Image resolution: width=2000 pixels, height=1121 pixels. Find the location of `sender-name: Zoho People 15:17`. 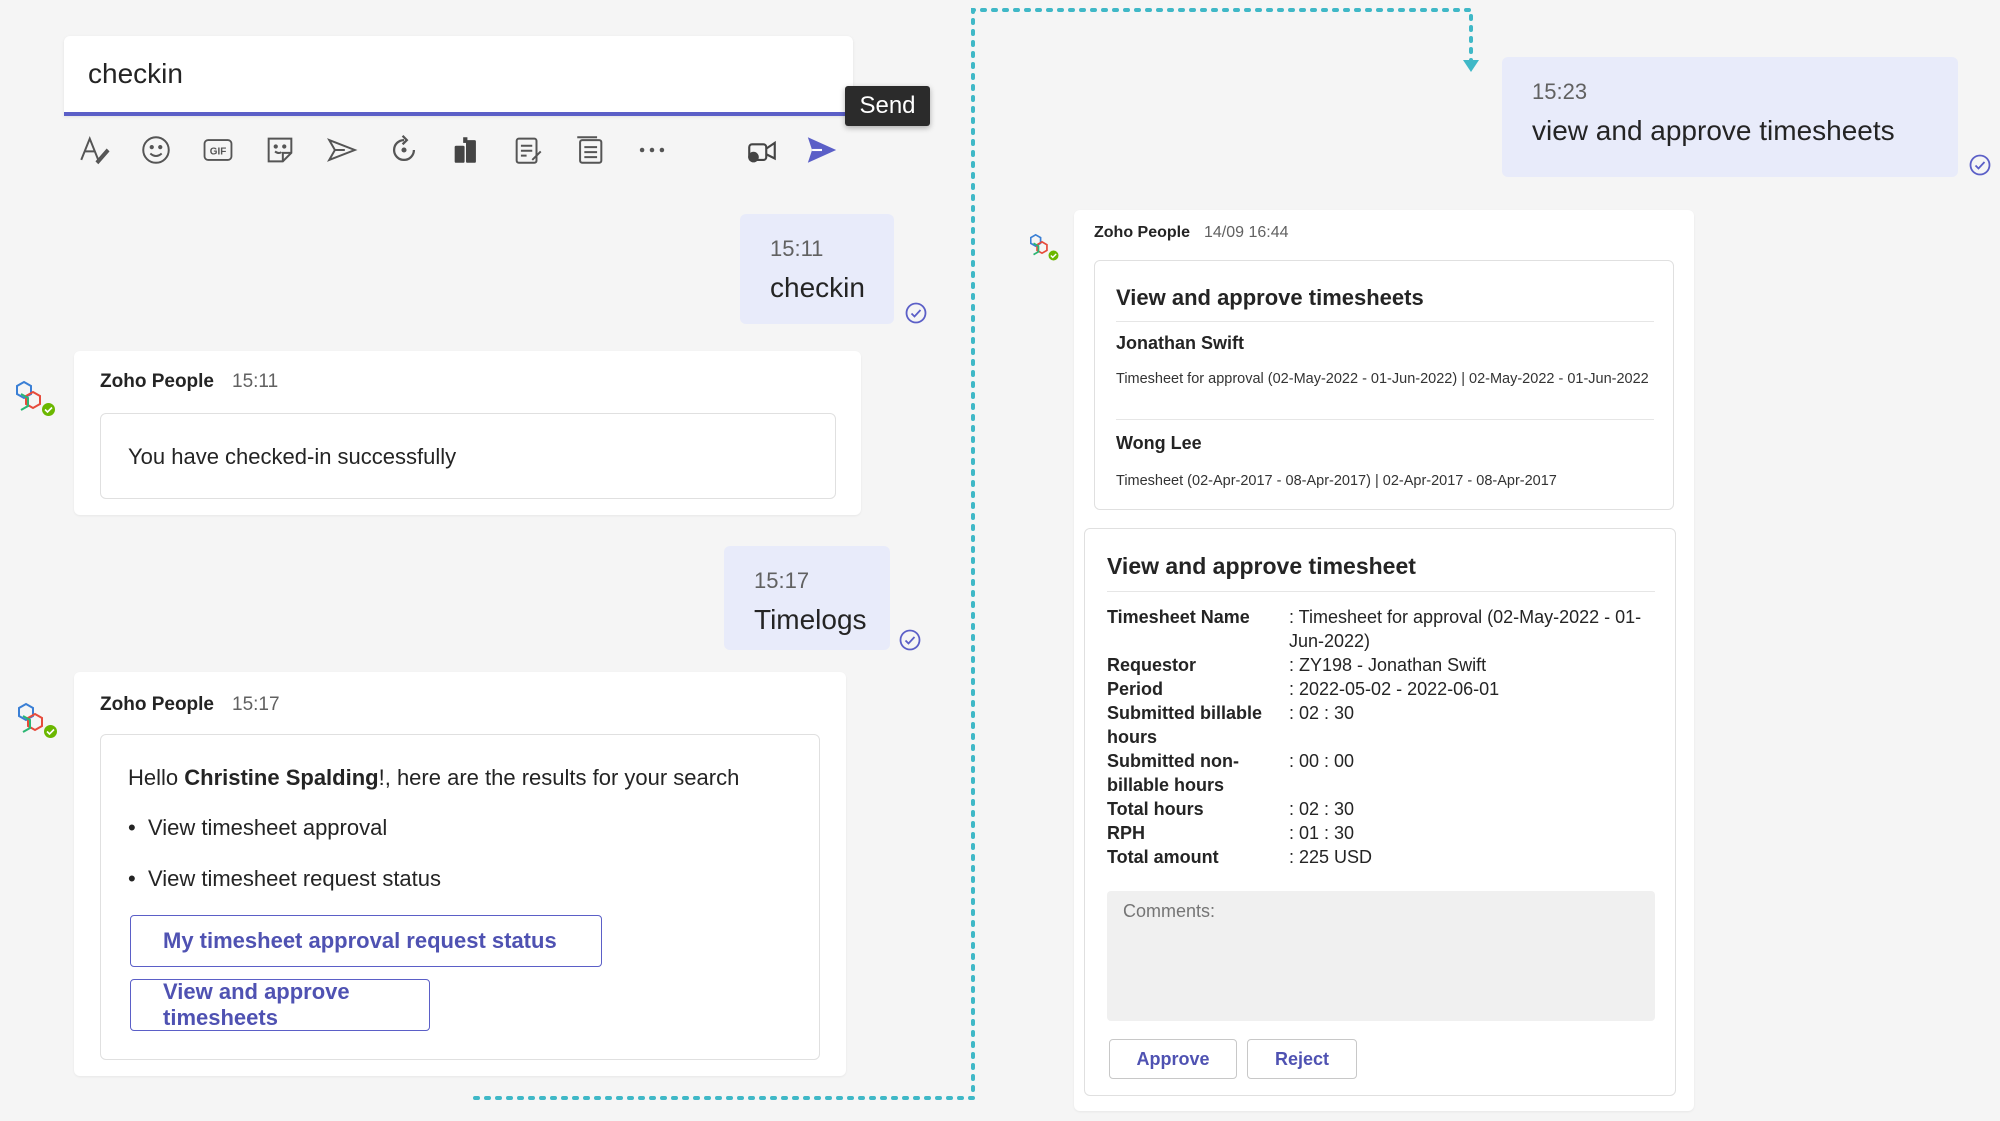

sender-name: Zoho People 15:17 is located at coordinates (190, 705).